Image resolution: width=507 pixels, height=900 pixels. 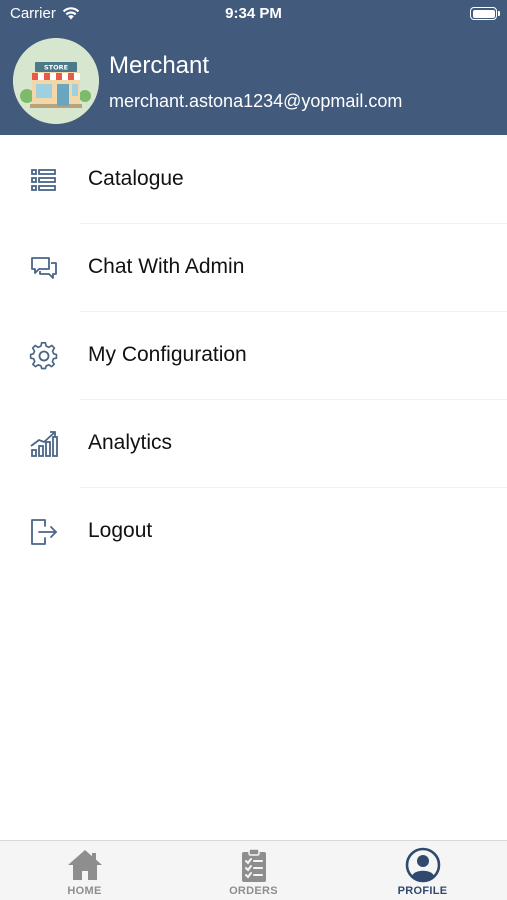 What do you see at coordinates (253, 444) in the screenshot?
I see `menu-item-analytics: Analytics` at bounding box center [253, 444].